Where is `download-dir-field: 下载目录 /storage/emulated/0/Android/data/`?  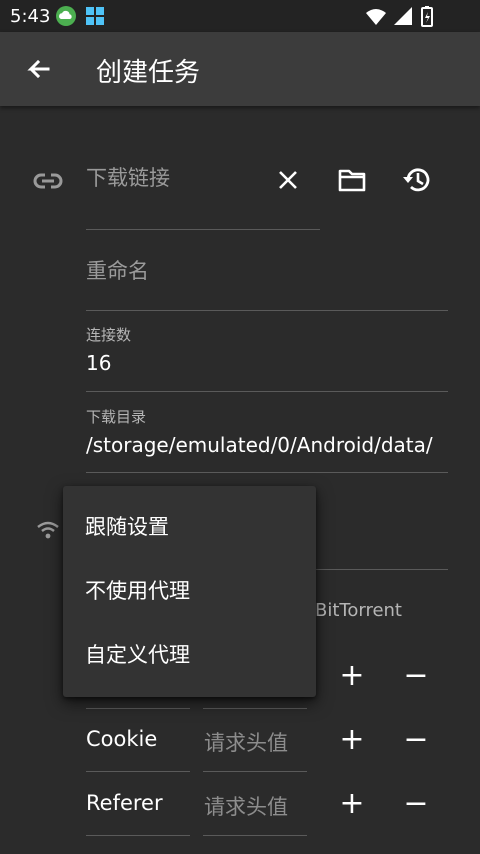
download-dir-field: 下载目录 /storage/emulated/0/Android/data/ is located at coordinates (267, 436).